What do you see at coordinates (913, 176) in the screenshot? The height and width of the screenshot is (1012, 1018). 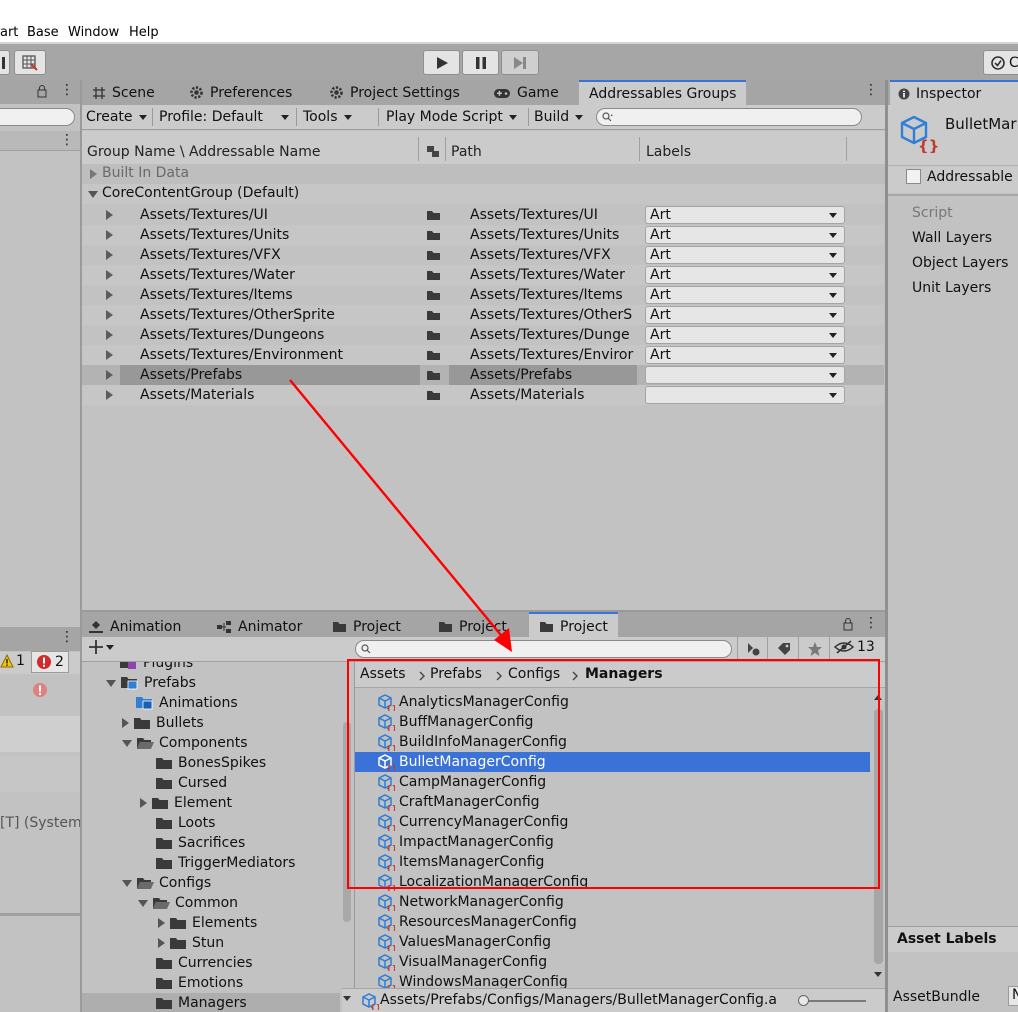 I see `addressable-checkbox` at bounding box center [913, 176].